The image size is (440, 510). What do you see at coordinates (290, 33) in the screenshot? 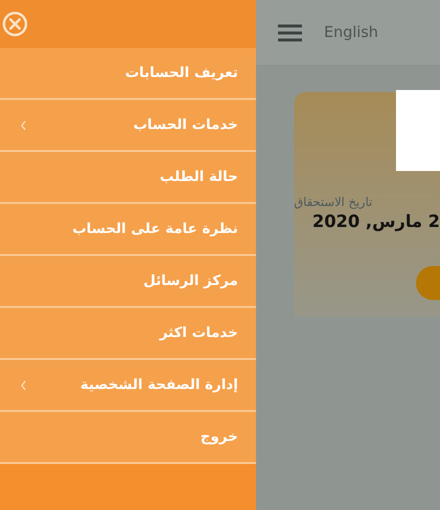
I see `menu-icon` at bounding box center [290, 33].